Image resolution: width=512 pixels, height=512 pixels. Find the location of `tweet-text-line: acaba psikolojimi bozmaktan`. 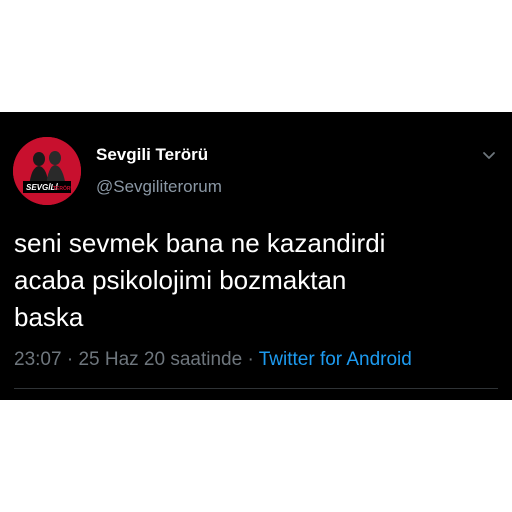

tweet-text-line: acaba psikolojimi bozmaktan is located at coordinates (180, 280).